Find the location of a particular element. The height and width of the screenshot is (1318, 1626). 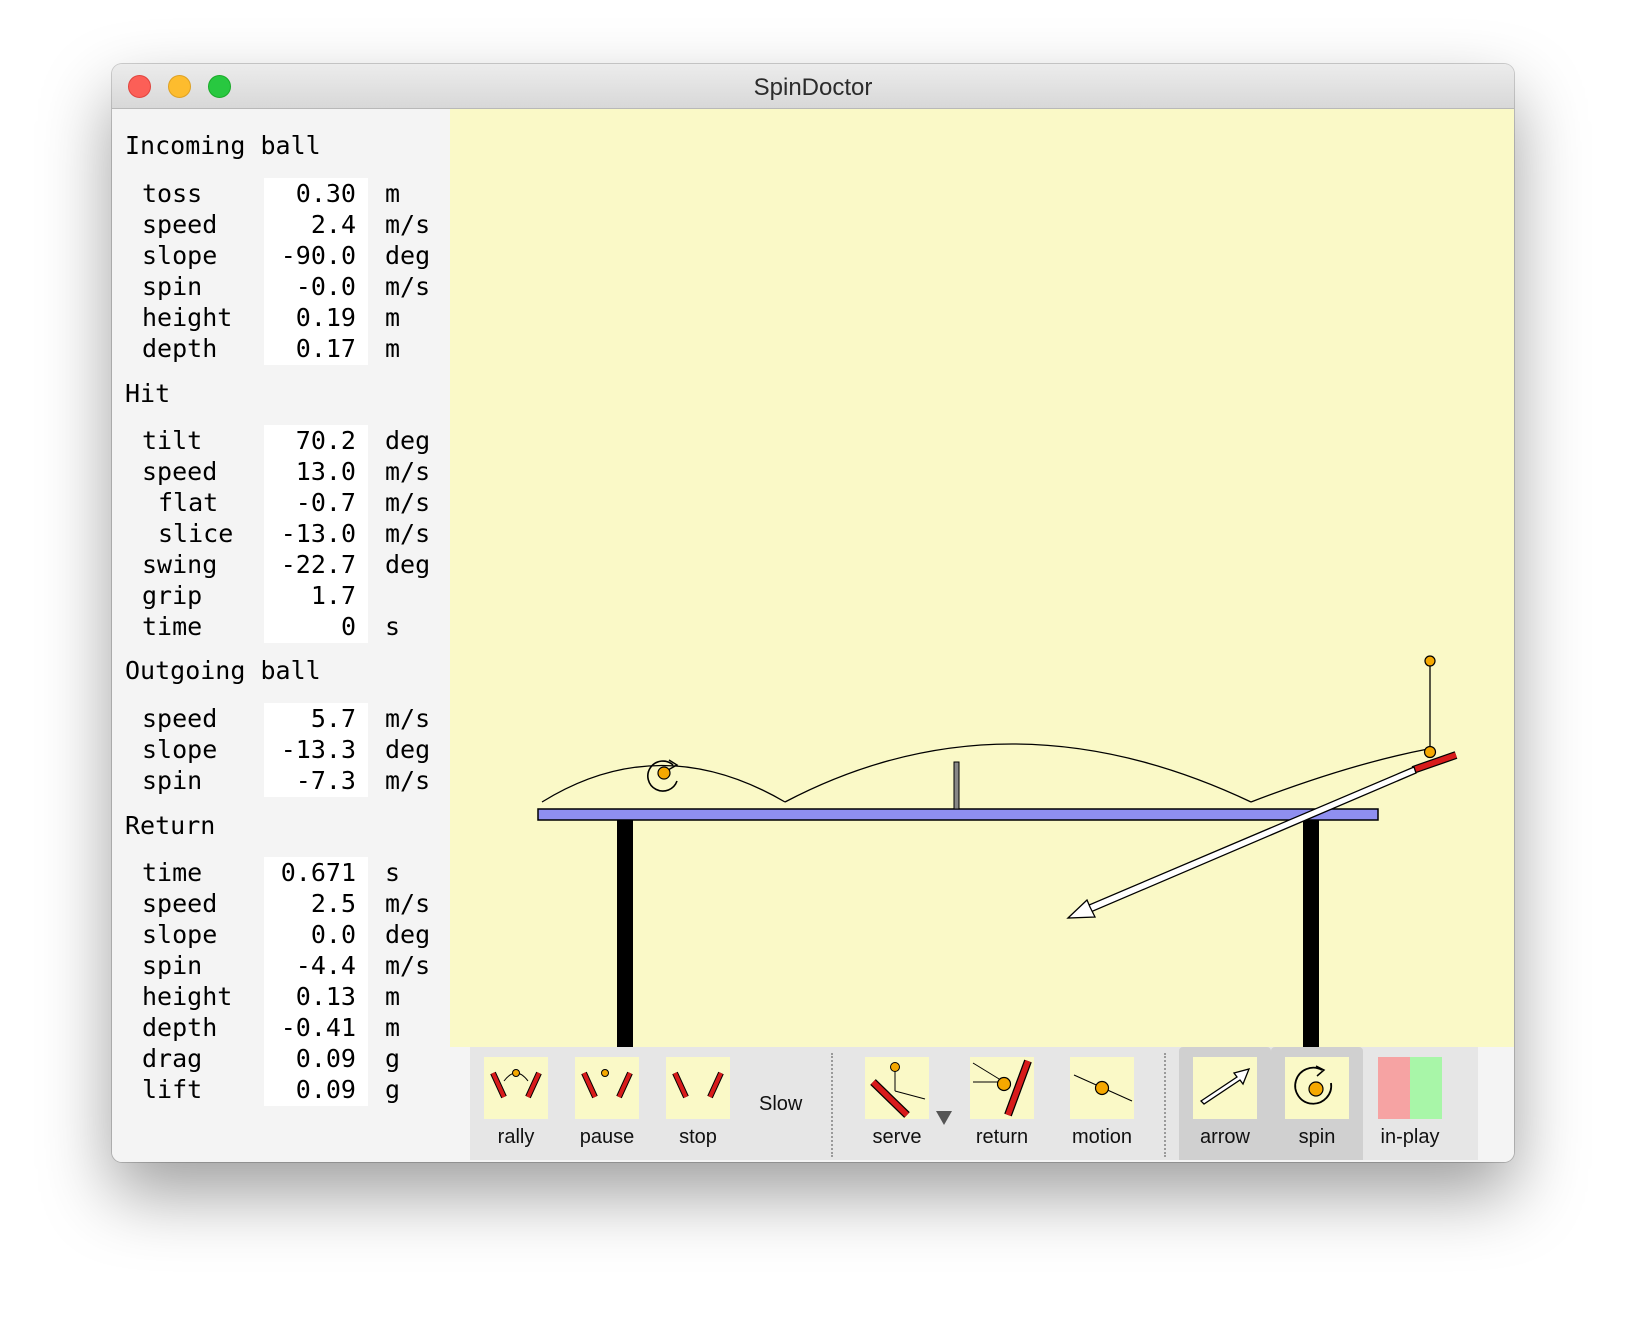

spin-toggle-button: spin is located at coordinates (1317, 1103).